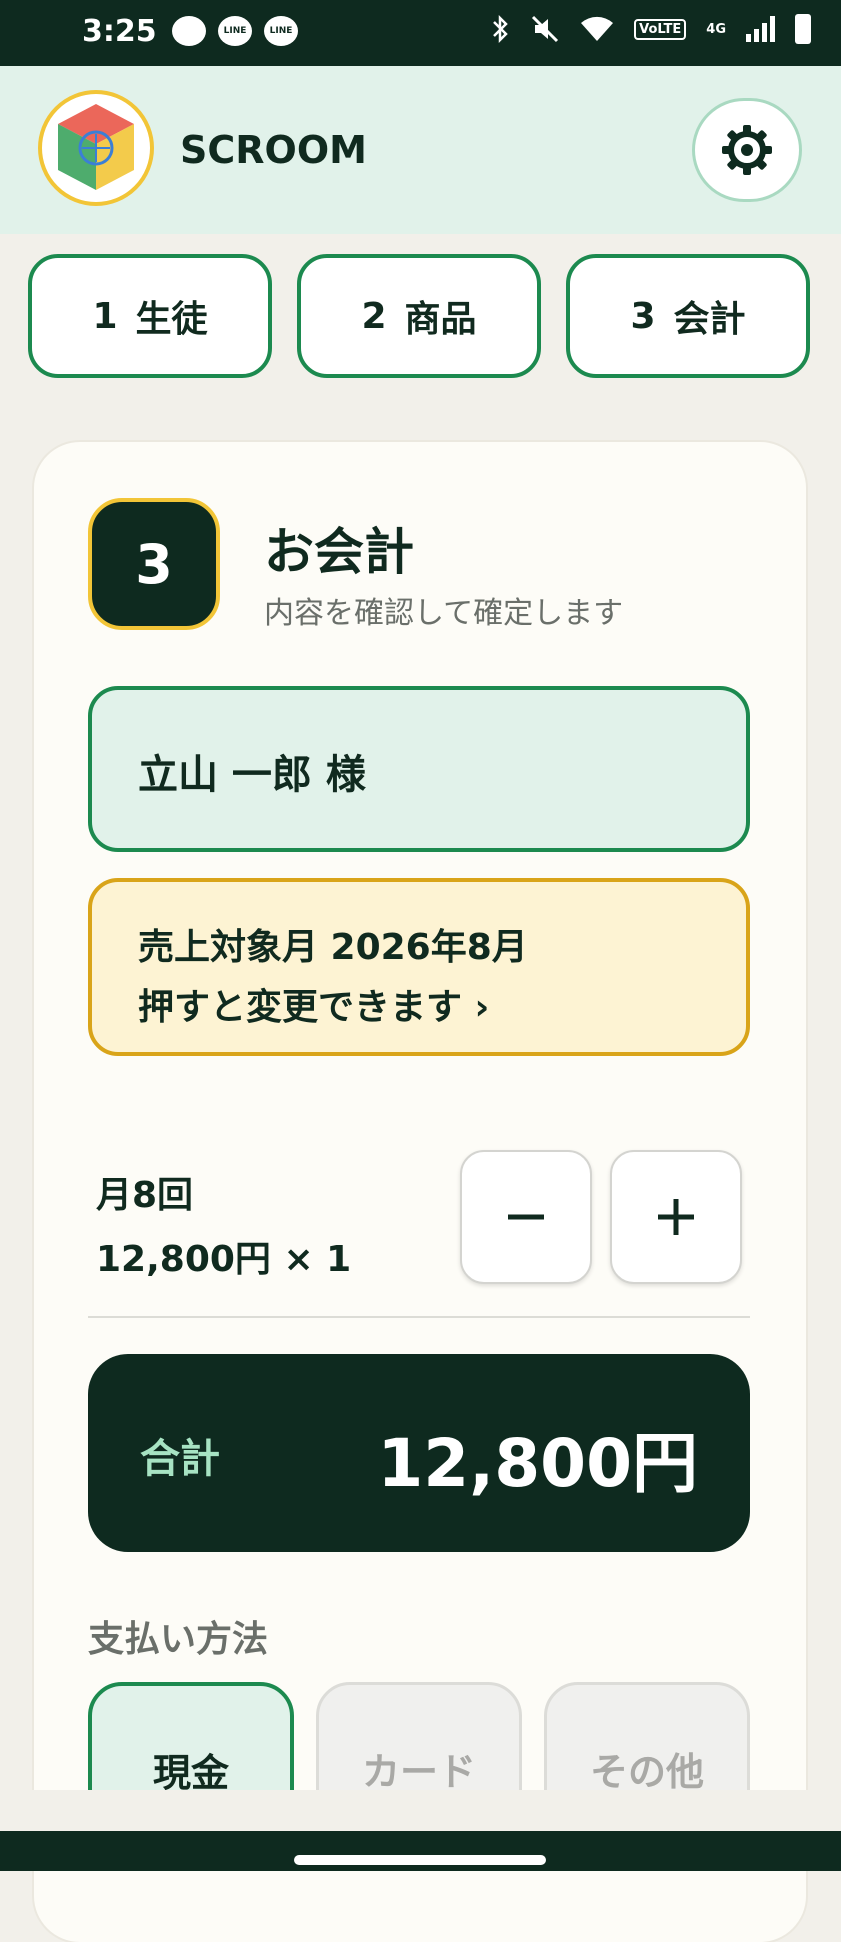  What do you see at coordinates (444, 613) in the screenshot?
I see `section-subtitle: 内容を確認して確定します` at bounding box center [444, 613].